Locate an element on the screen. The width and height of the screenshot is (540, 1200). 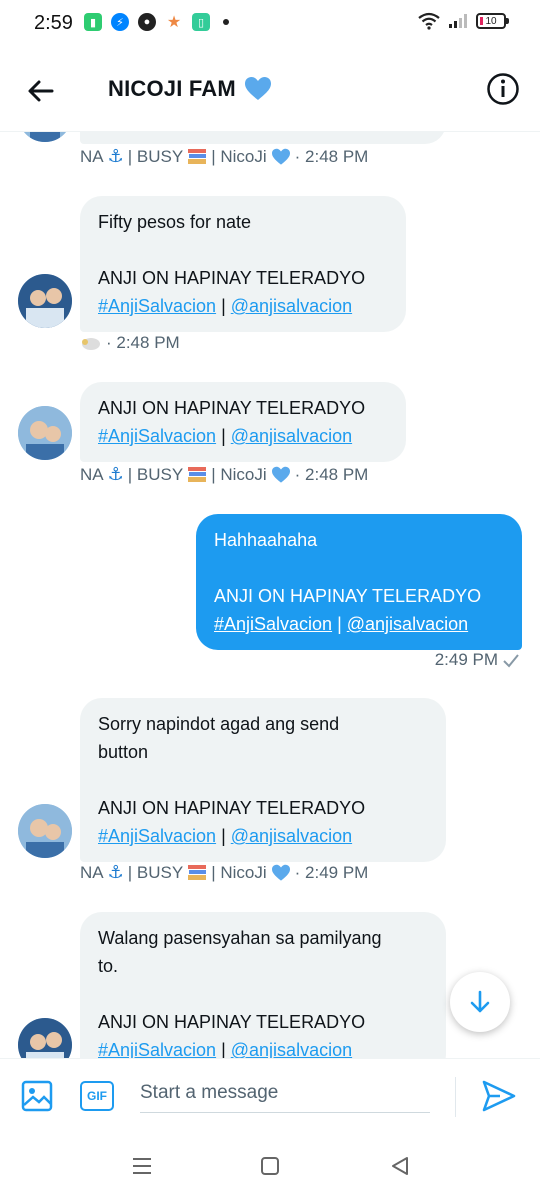
signal-icon is located at coordinates (458, 21).